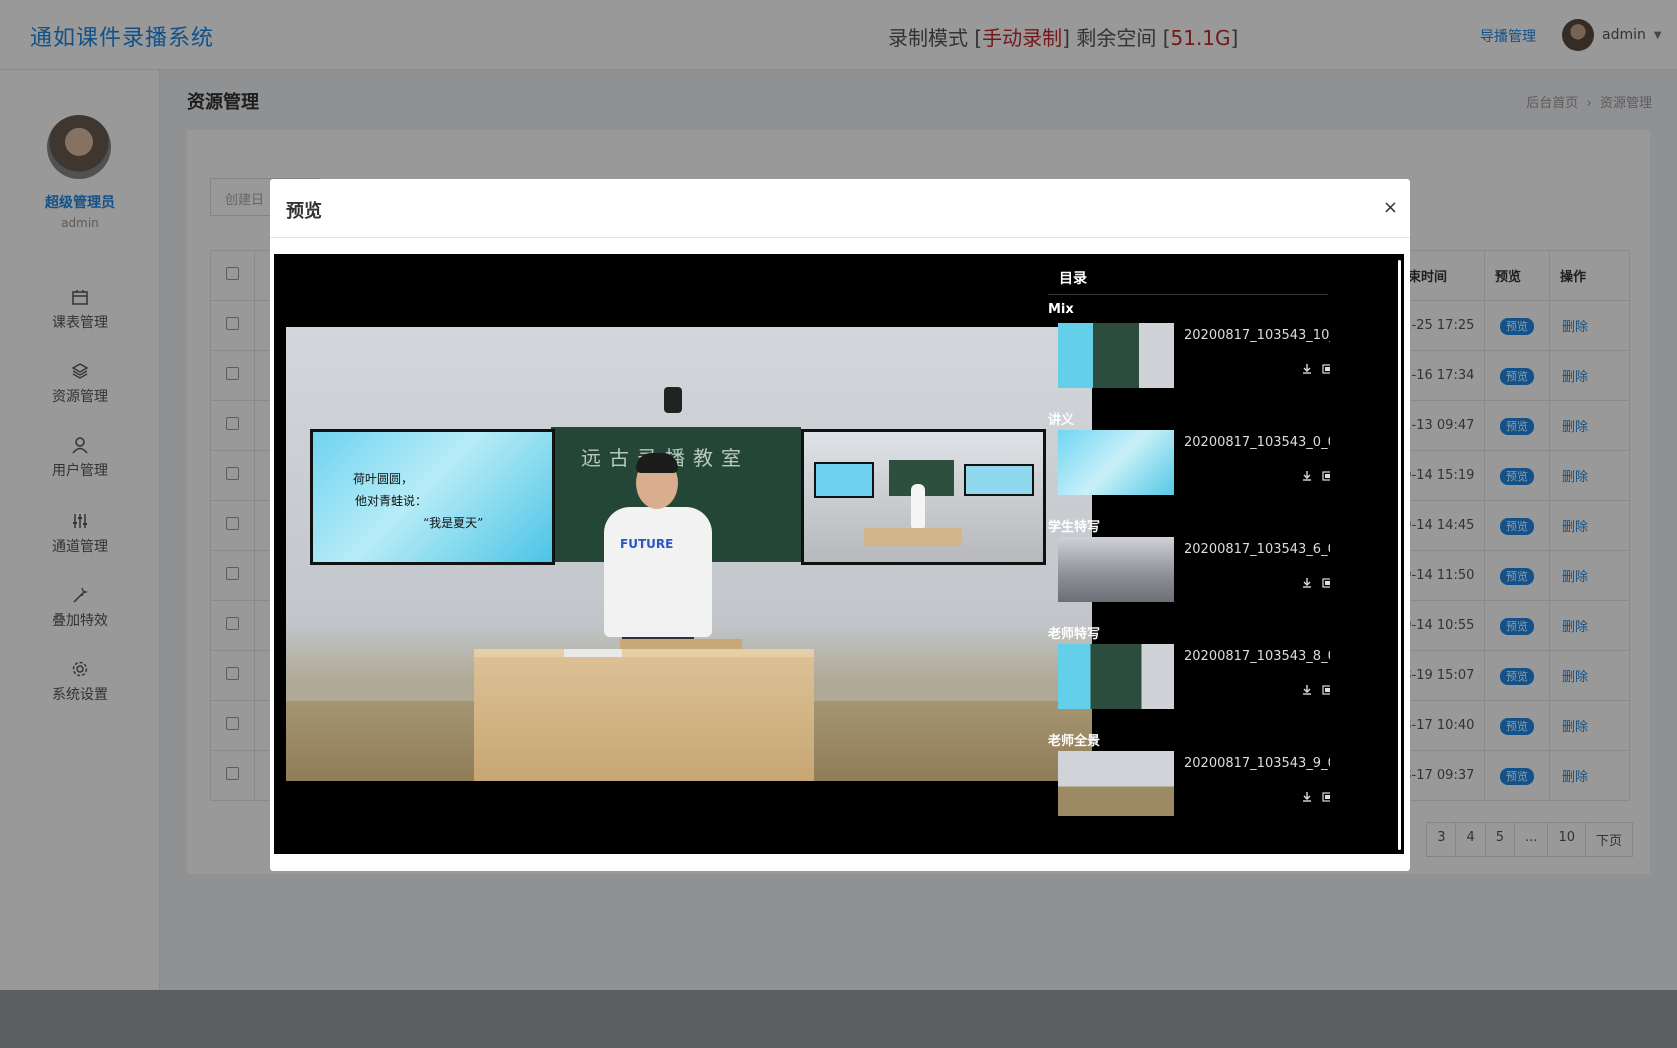 This screenshot has width=1677, height=1048. I want to click on playlist-item: 讲义 20200817_103543_0_0, so click(1189, 466).